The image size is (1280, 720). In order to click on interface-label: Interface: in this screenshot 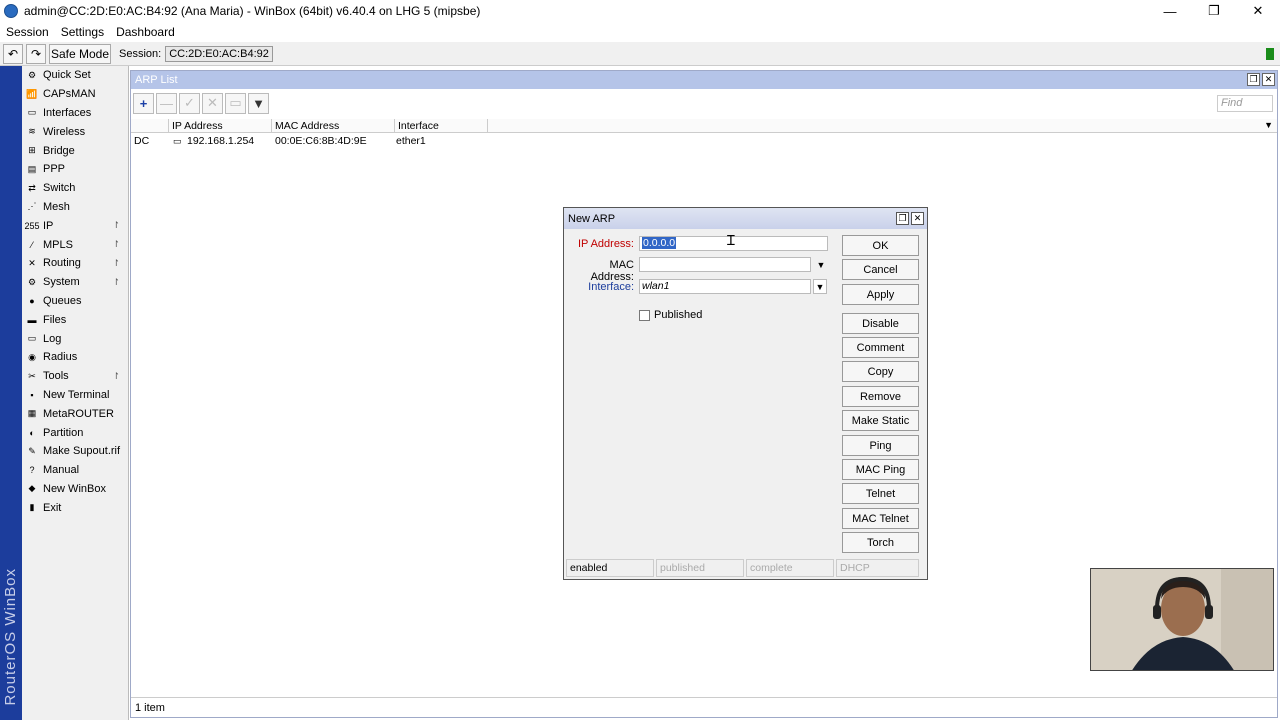, I will do `click(611, 287)`.